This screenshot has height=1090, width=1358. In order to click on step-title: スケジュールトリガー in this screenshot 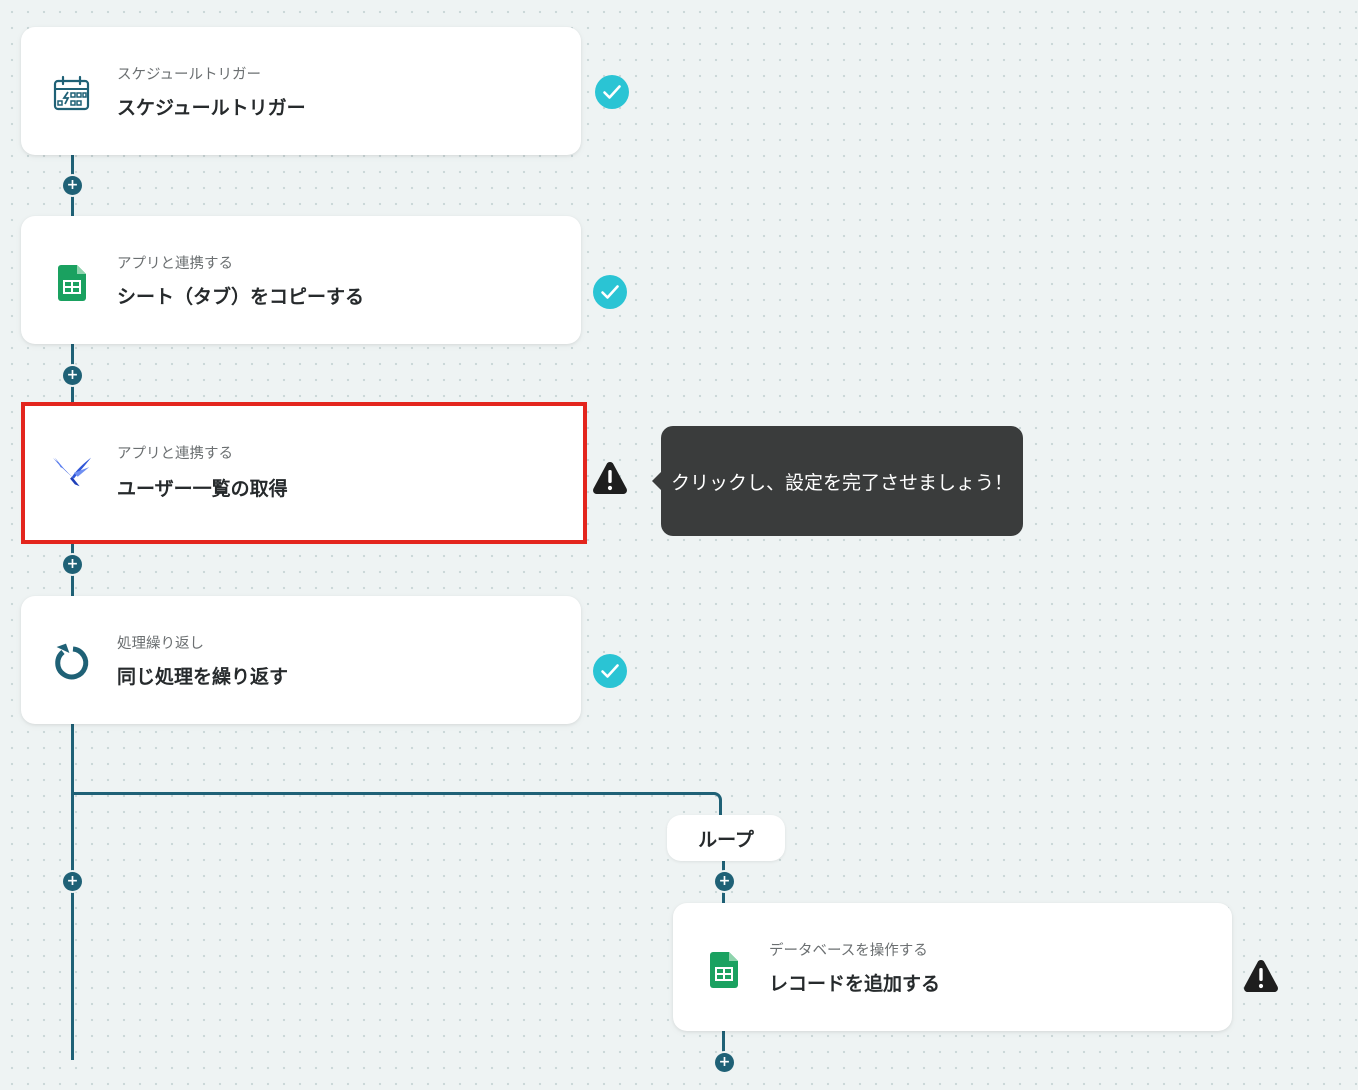, I will do `click(211, 108)`.